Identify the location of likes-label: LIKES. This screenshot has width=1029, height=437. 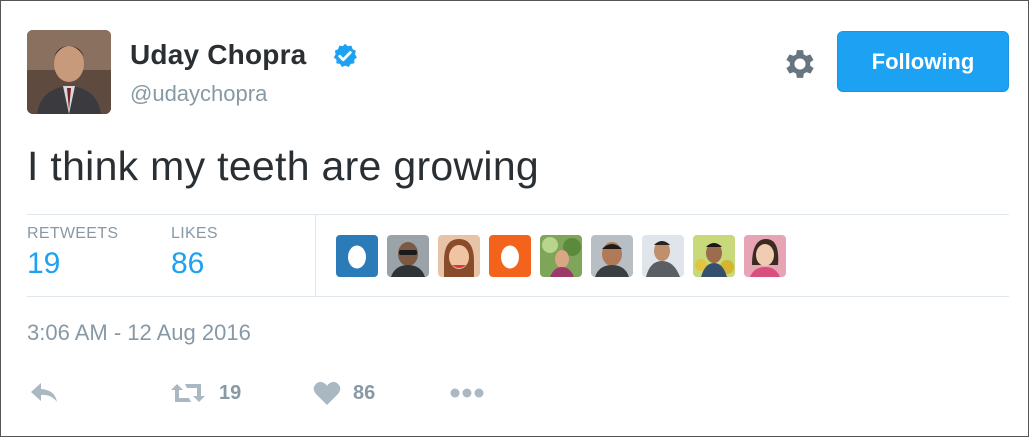
(194, 233).